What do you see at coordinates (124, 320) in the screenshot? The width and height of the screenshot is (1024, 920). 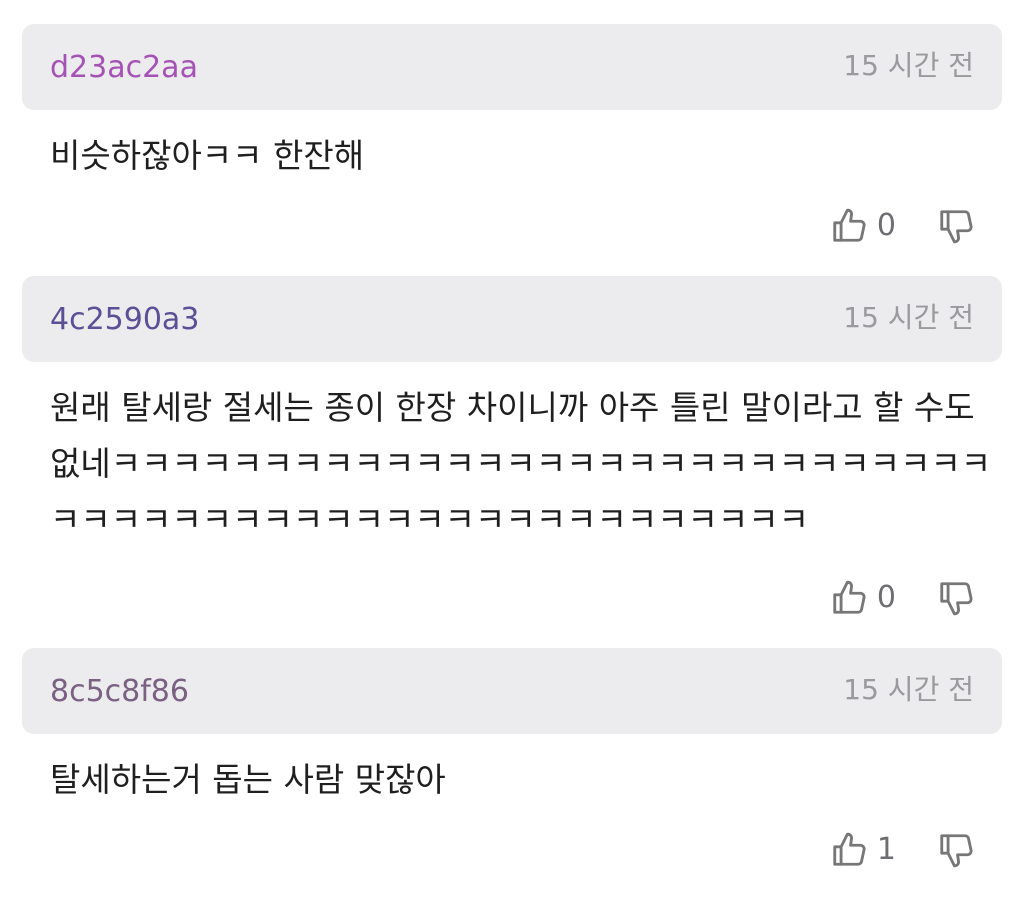 I see `comment-author: 4c2590a3` at bounding box center [124, 320].